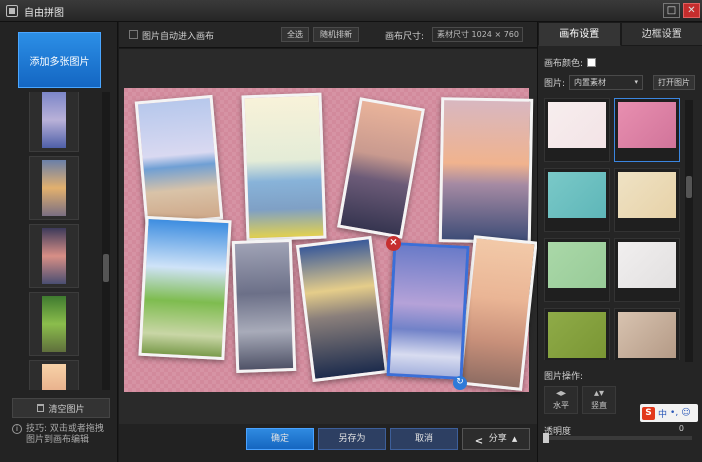  What do you see at coordinates (662, 413) in the screenshot?
I see `ime-chinese-mode: 中` at bounding box center [662, 413].